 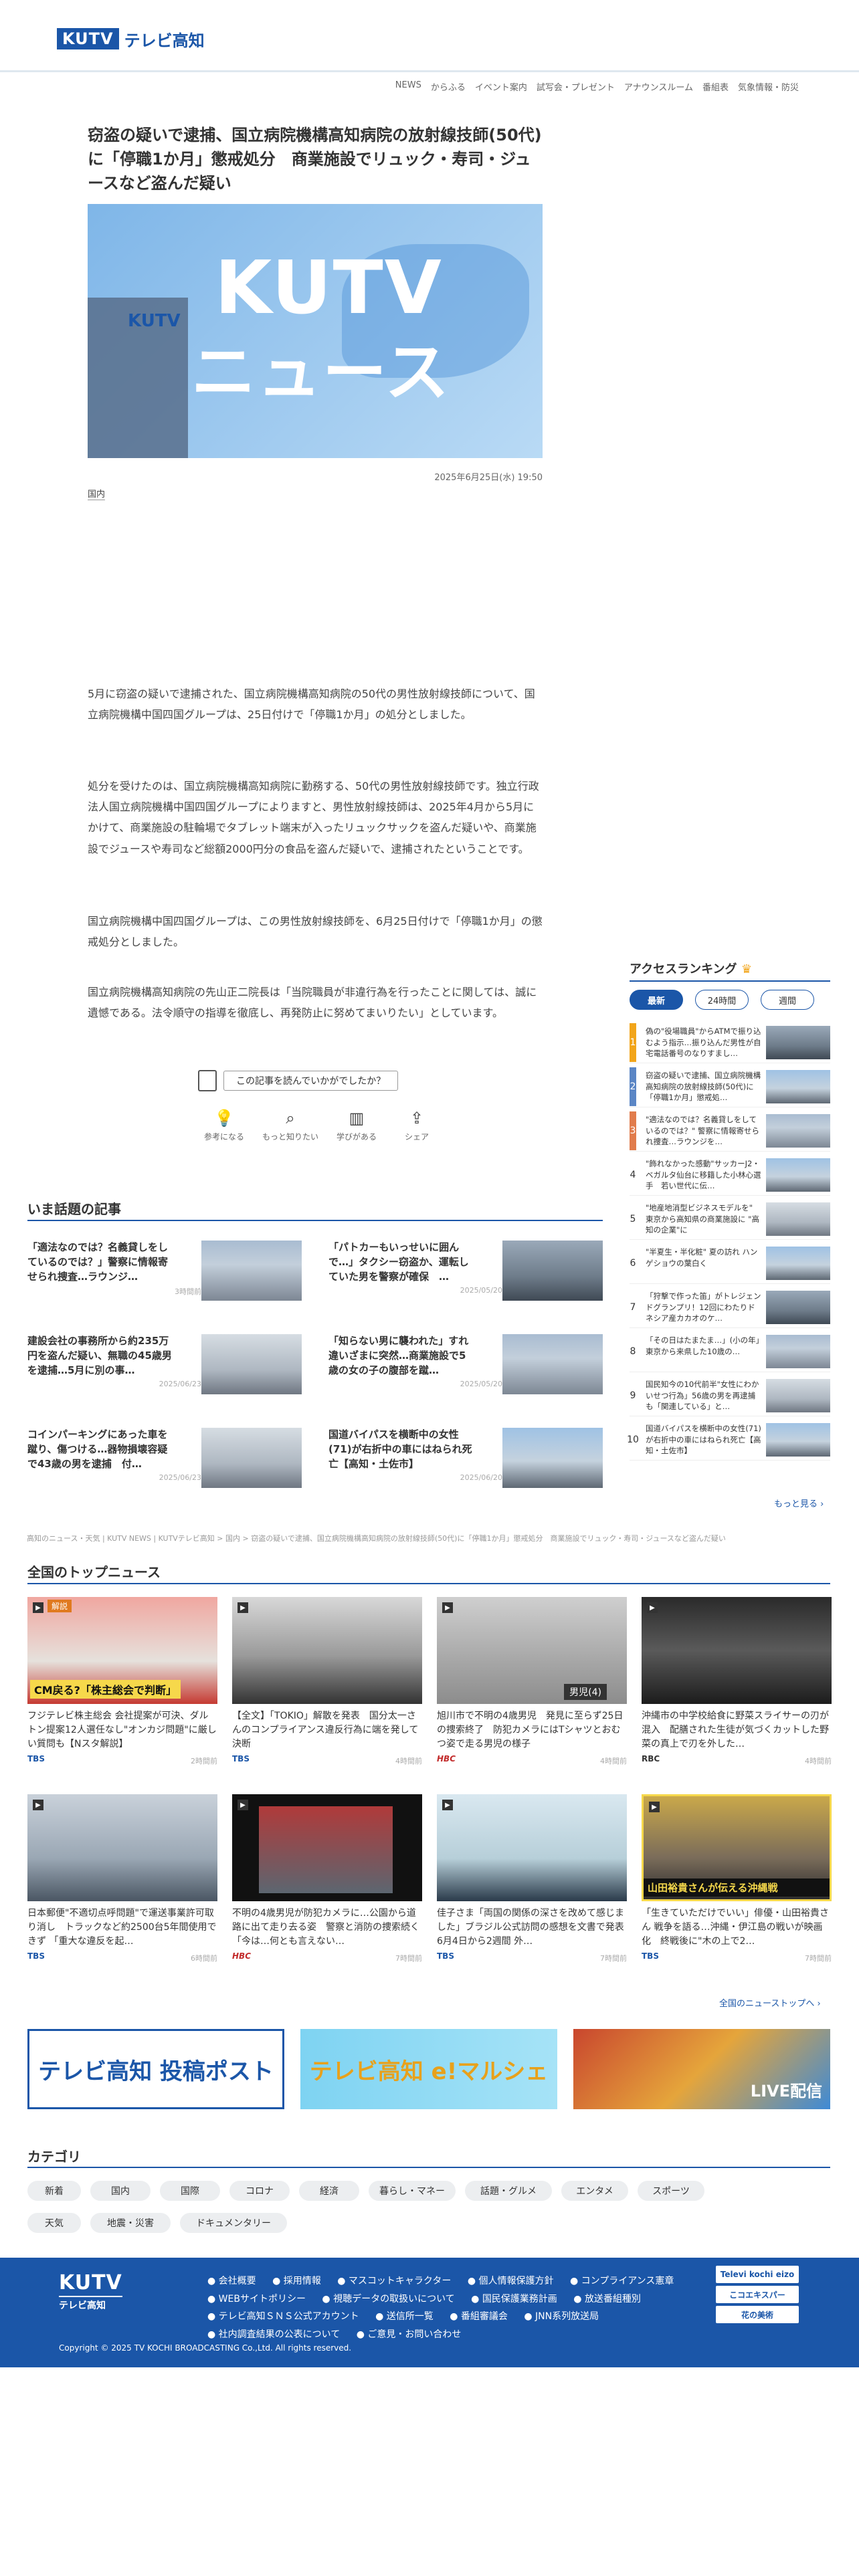 I want to click on footer-link: ● ご意見・お問い合わせ, so click(x=412, y=2334).